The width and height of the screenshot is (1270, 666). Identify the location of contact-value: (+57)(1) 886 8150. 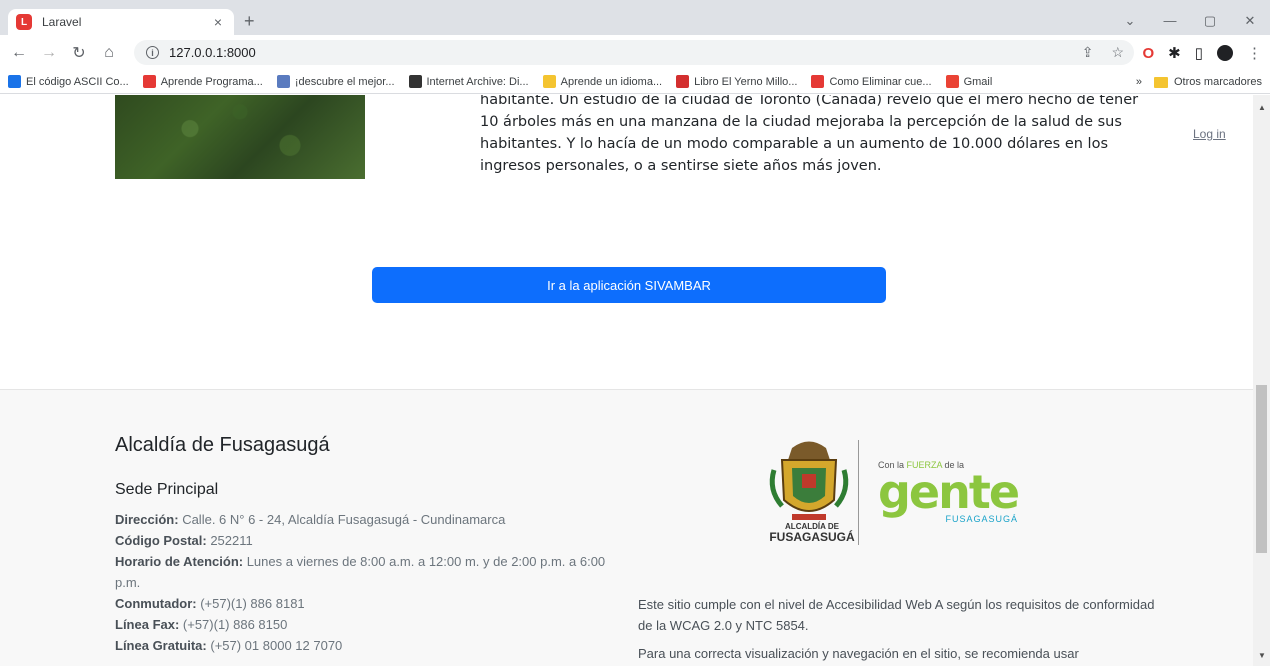
(233, 624).